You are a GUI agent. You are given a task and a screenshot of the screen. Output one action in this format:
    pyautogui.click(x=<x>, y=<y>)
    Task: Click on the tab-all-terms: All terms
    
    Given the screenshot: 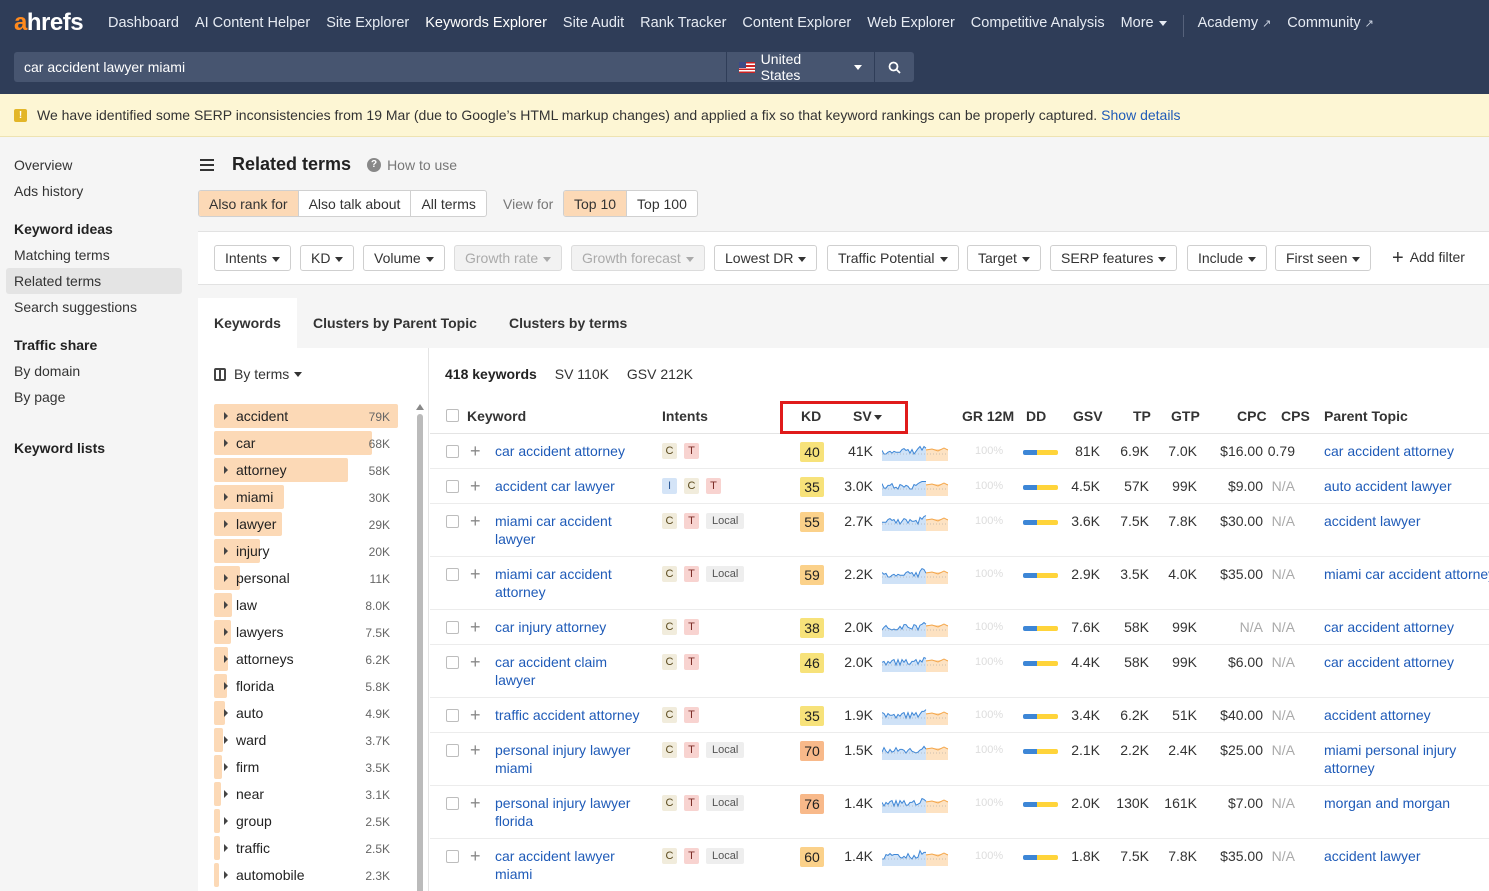 What is the action you would take?
    pyautogui.click(x=448, y=203)
    